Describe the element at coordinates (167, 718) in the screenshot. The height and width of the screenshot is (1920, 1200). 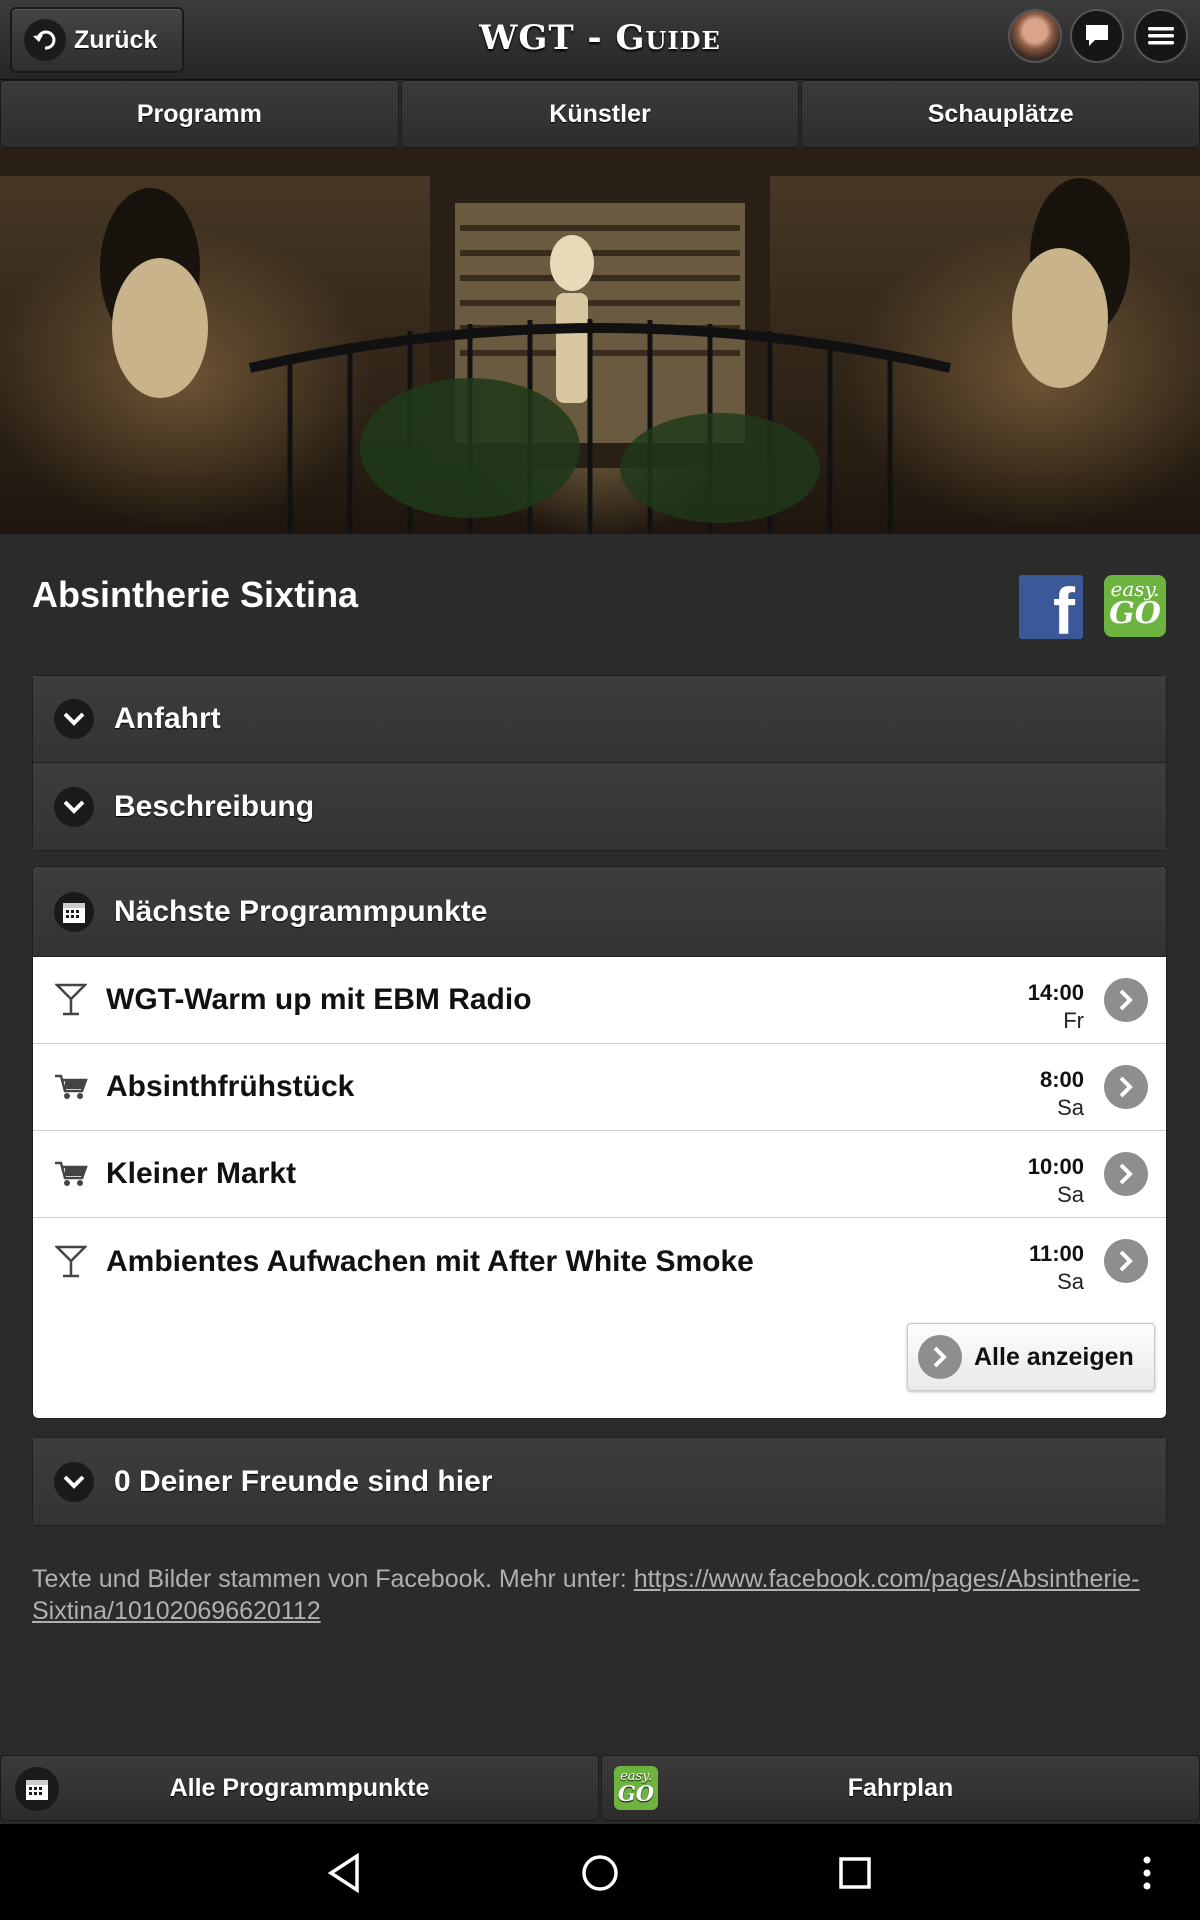
I see `anfahrt-label: Anfahrt` at that location.